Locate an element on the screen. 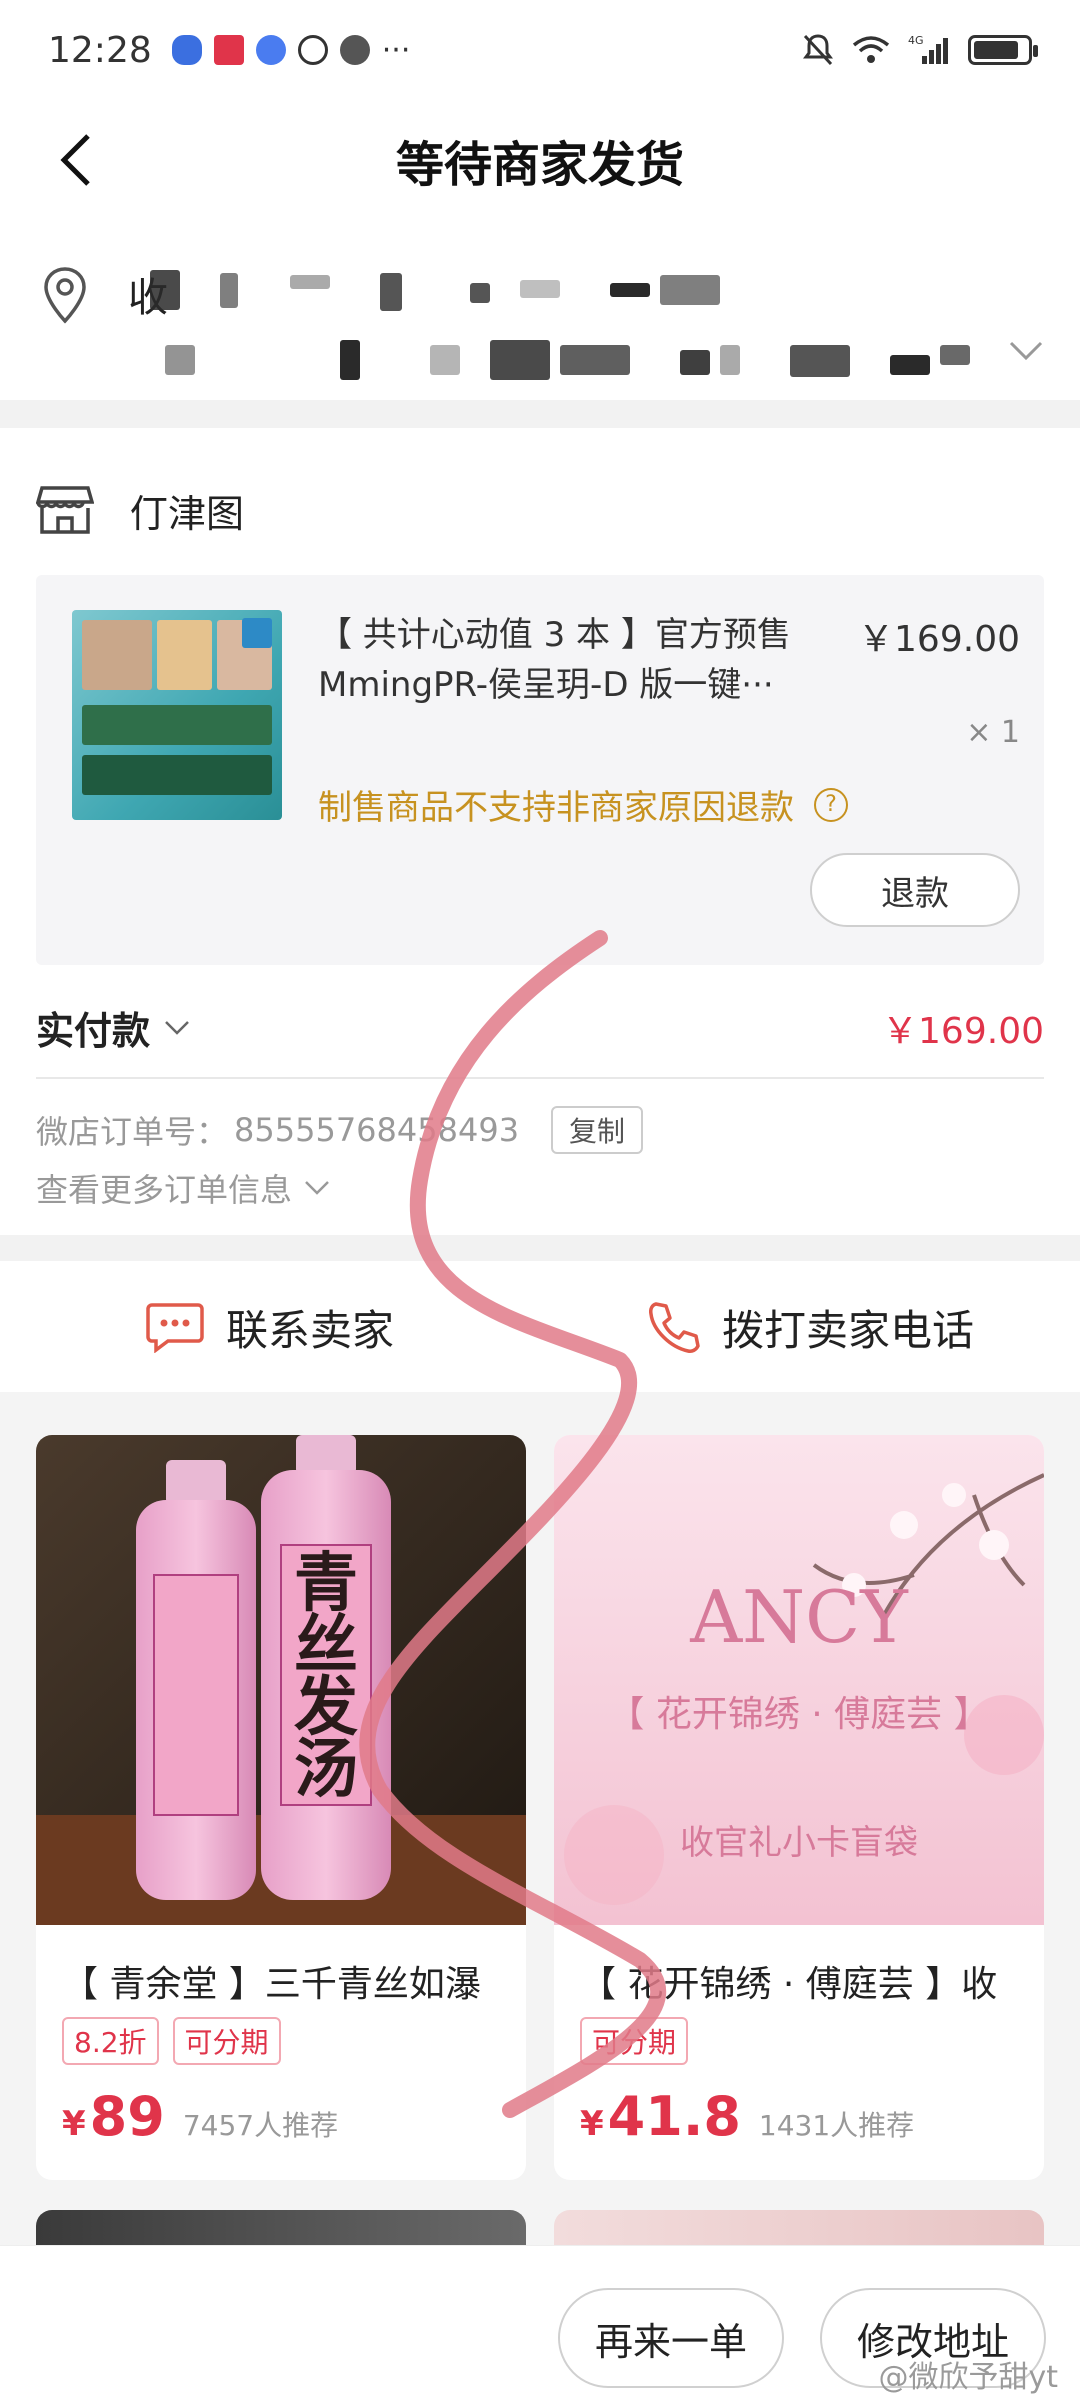 The width and height of the screenshot is (1080, 2400). wechat-icon is located at coordinates (354, 50).